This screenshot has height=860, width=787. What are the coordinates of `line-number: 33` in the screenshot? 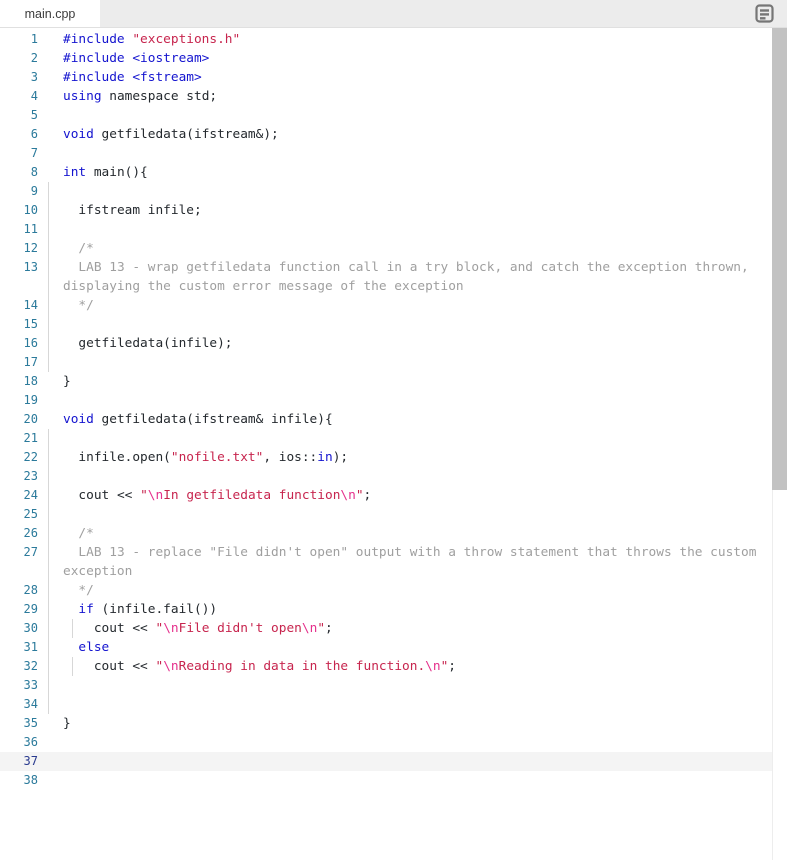 It's located at (30, 685).